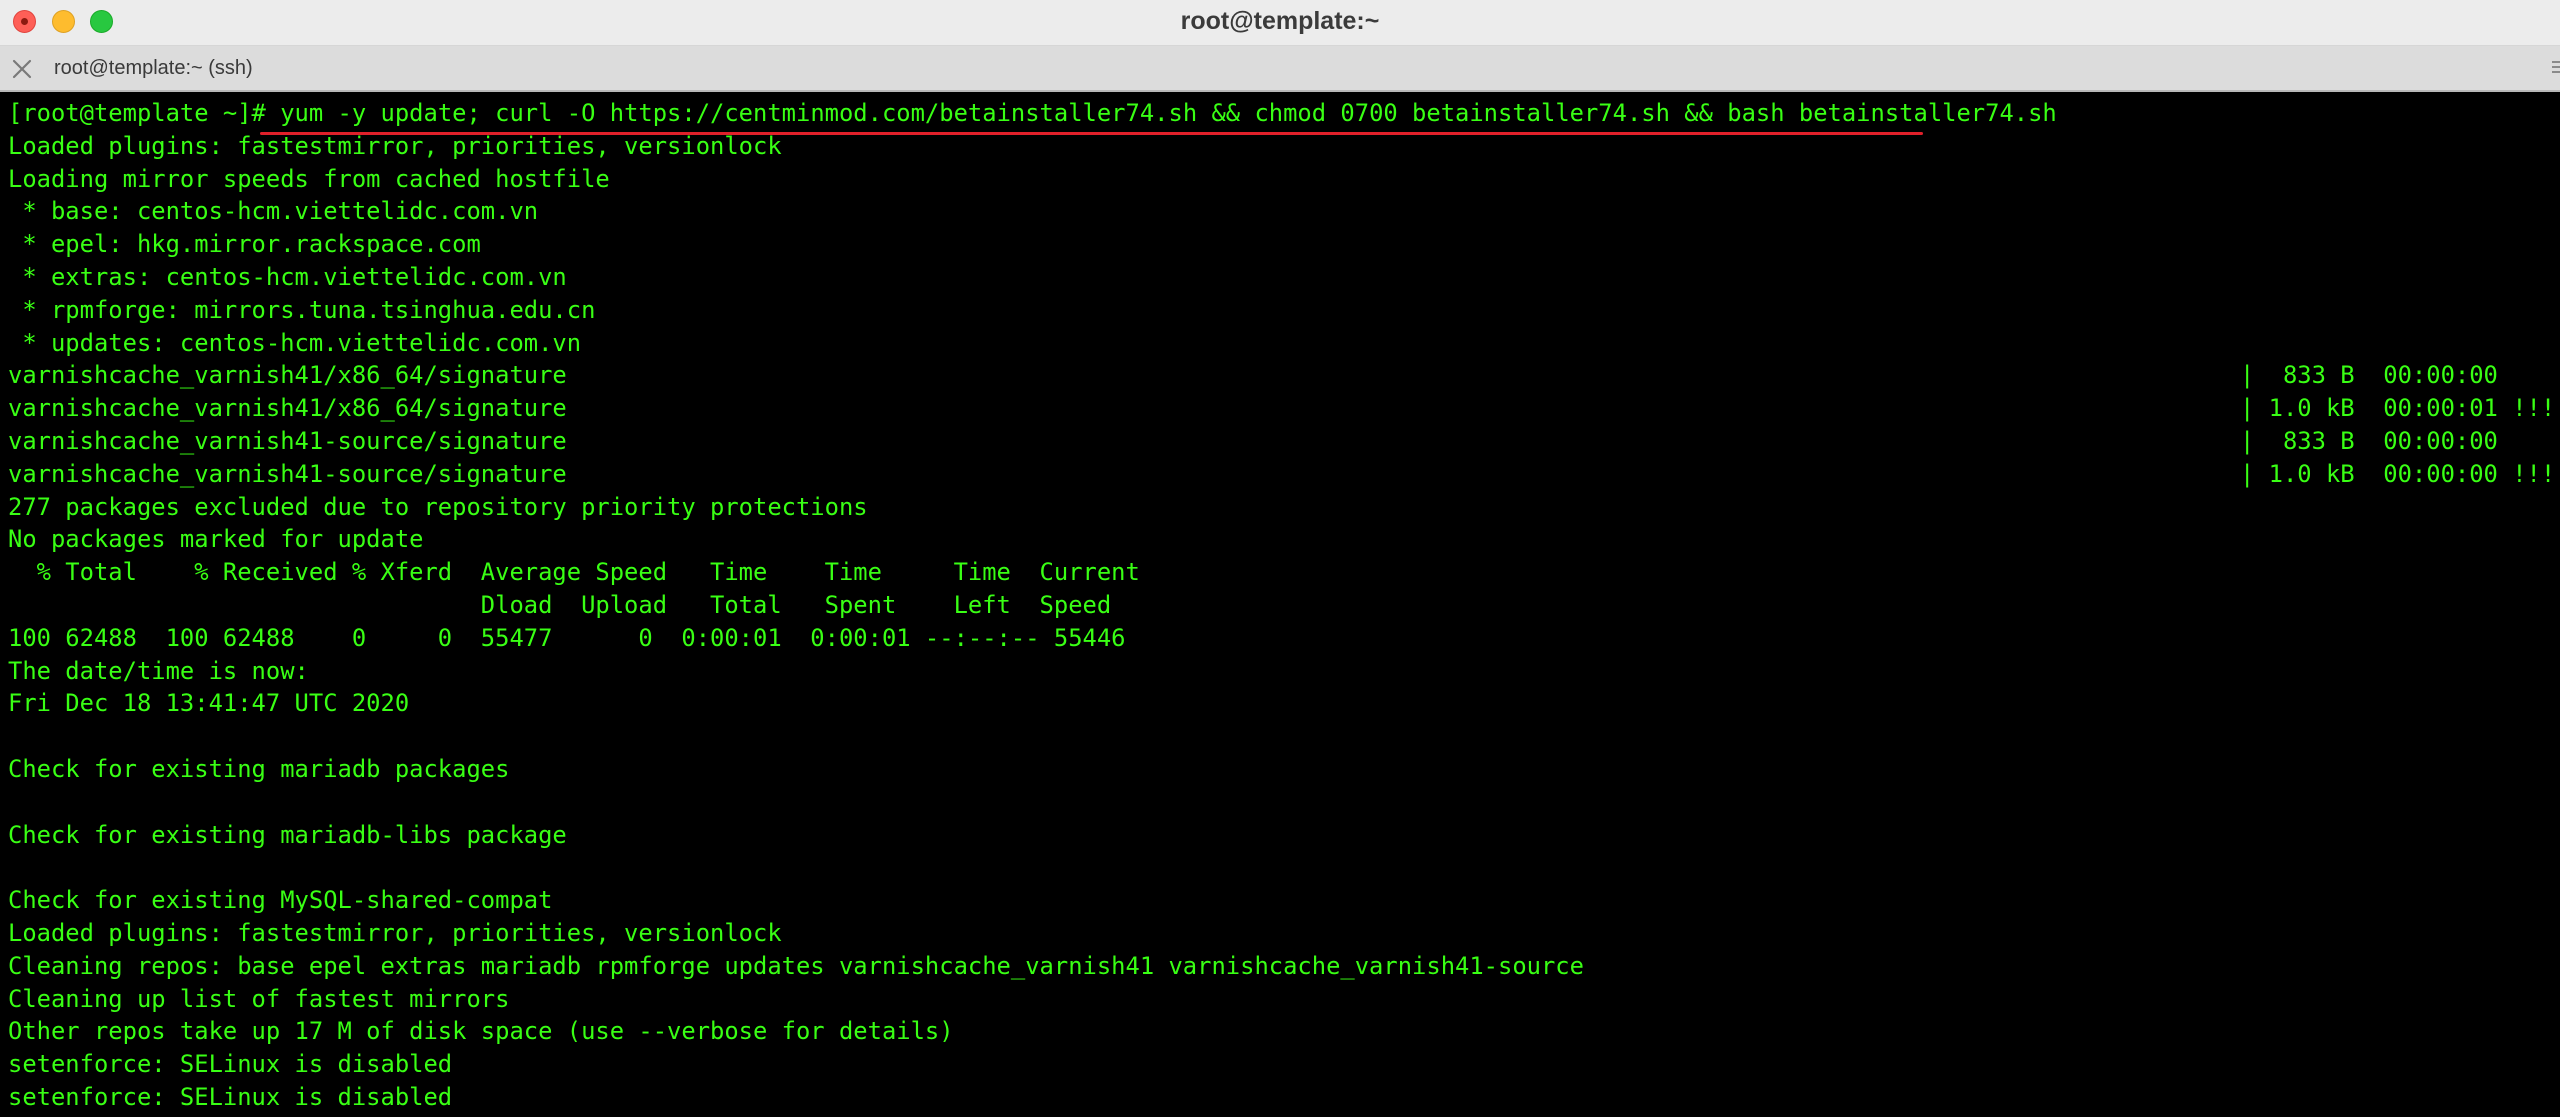  What do you see at coordinates (1284, 999) in the screenshot?
I see `terminal-line: Cleaning up list of fastest mirrors` at bounding box center [1284, 999].